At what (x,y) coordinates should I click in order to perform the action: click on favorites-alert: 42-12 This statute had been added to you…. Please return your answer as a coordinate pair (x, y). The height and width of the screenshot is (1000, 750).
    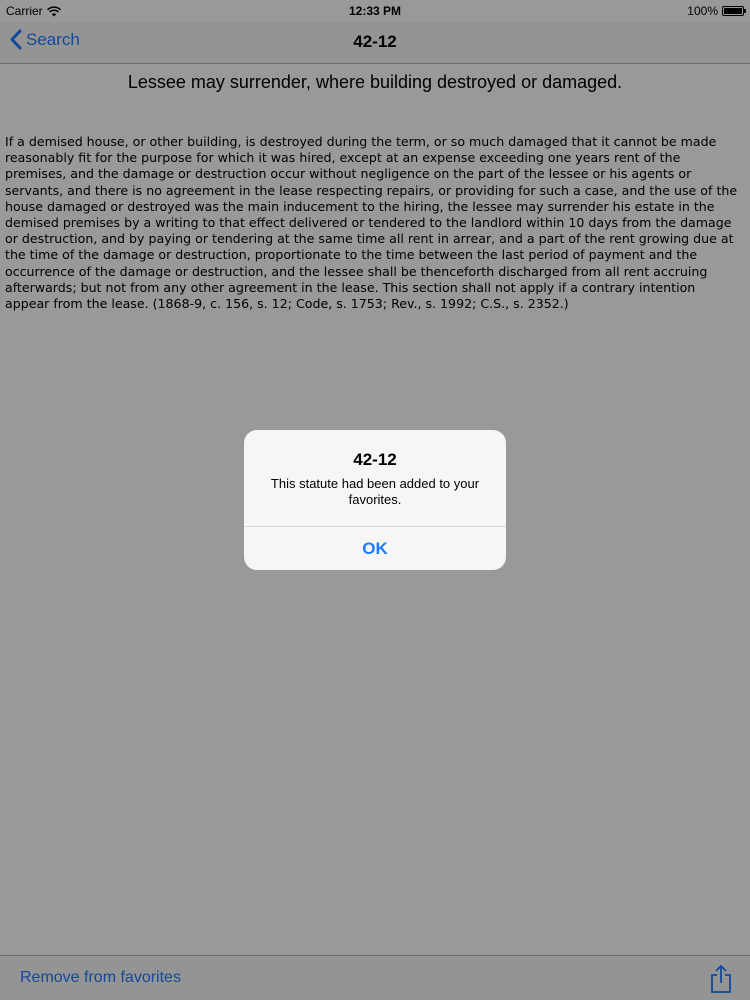
    Looking at the image, I should click on (375, 500).